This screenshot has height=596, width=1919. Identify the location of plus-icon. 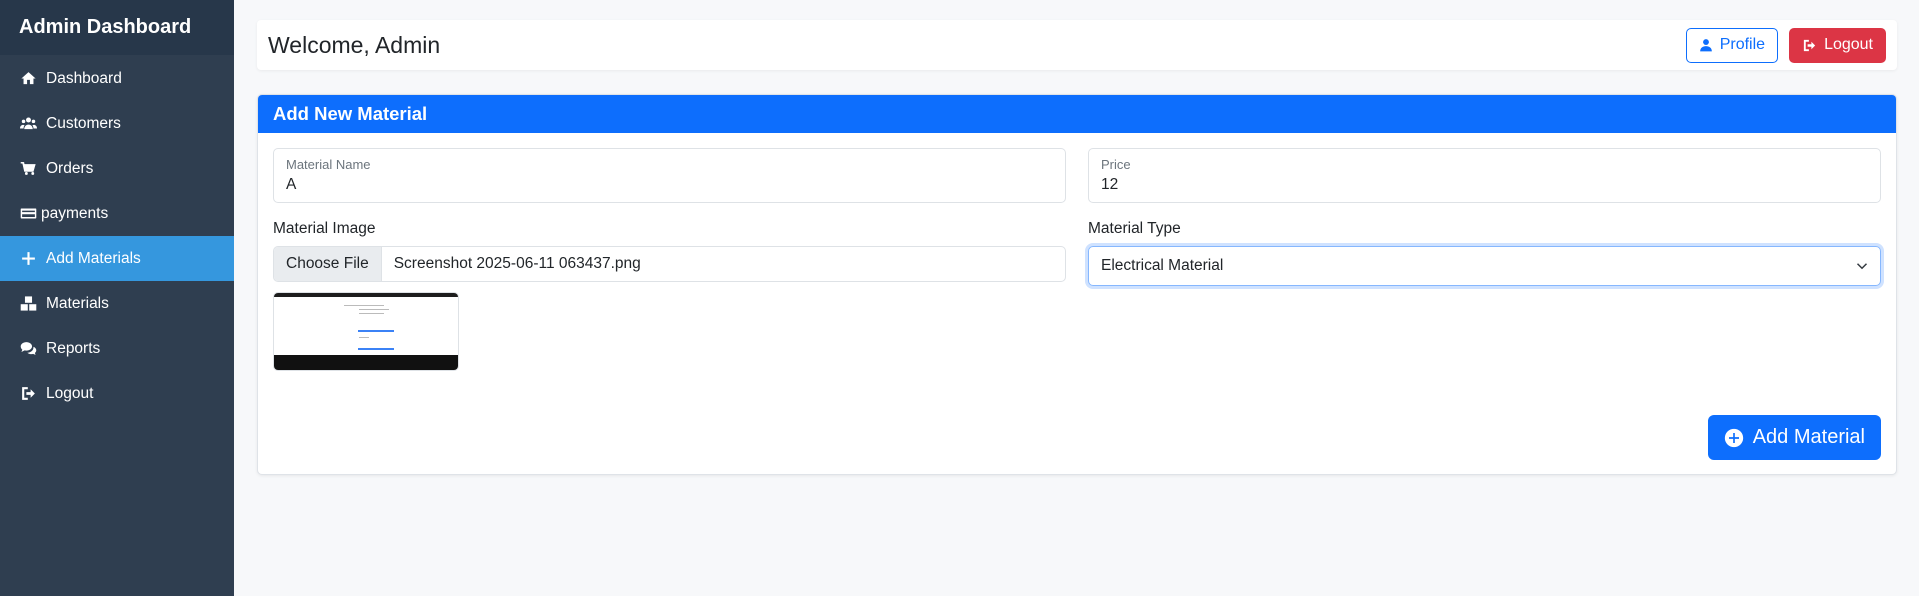
(28, 259).